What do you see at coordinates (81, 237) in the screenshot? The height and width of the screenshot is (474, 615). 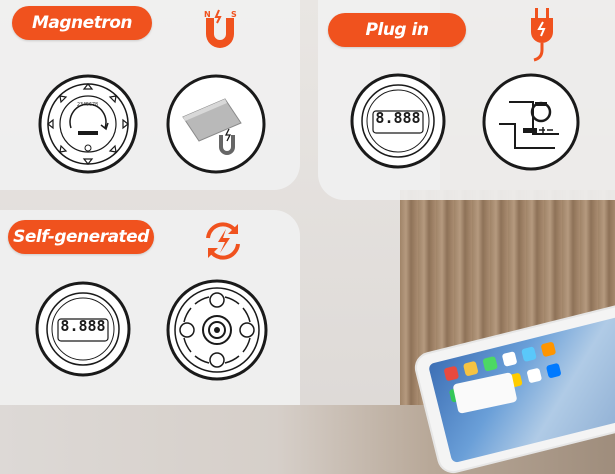 I see `self-generated-label: Self-generated` at bounding box center [81, 237].